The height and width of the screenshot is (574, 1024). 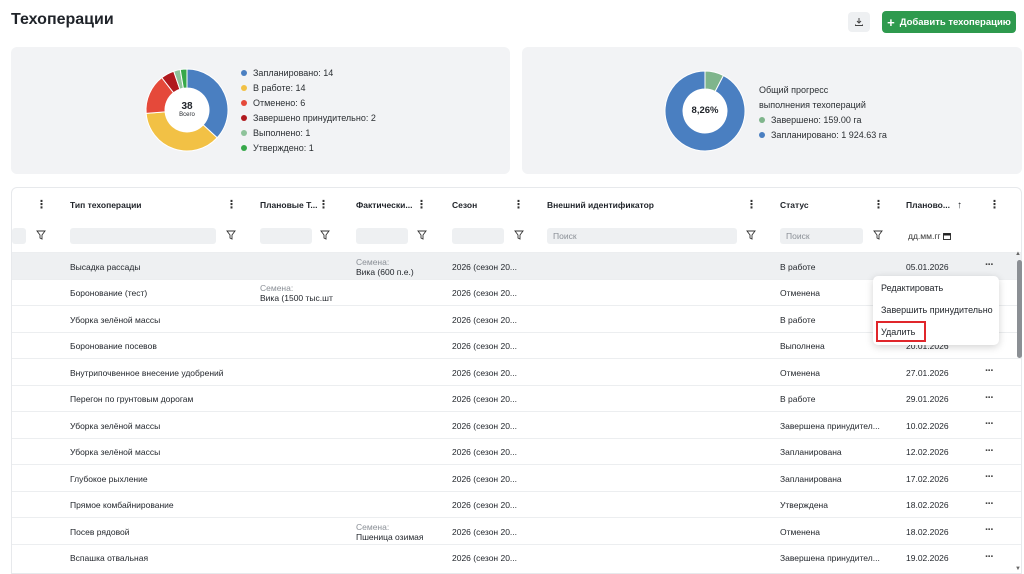 What do you see at coordinates (286, 236) in the screenshot?
I see `planned-filter-input` at bounding box center [286, 236].